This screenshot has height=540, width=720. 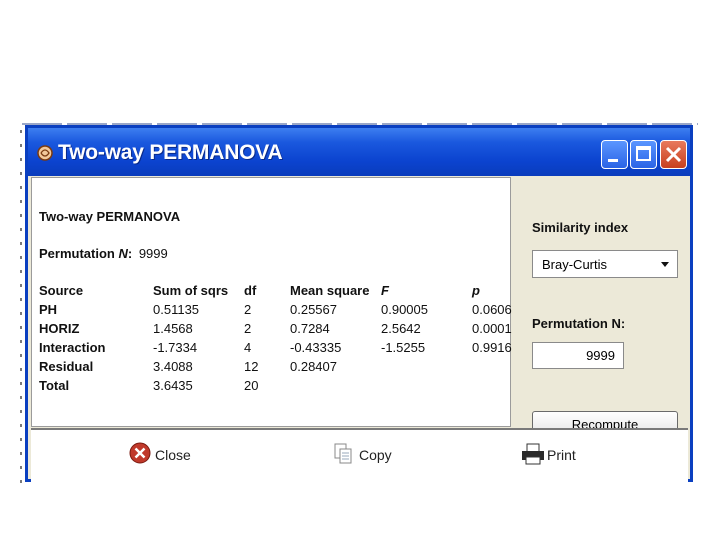 I want to click on chevron-down-icon, so click(x=665, y=264).